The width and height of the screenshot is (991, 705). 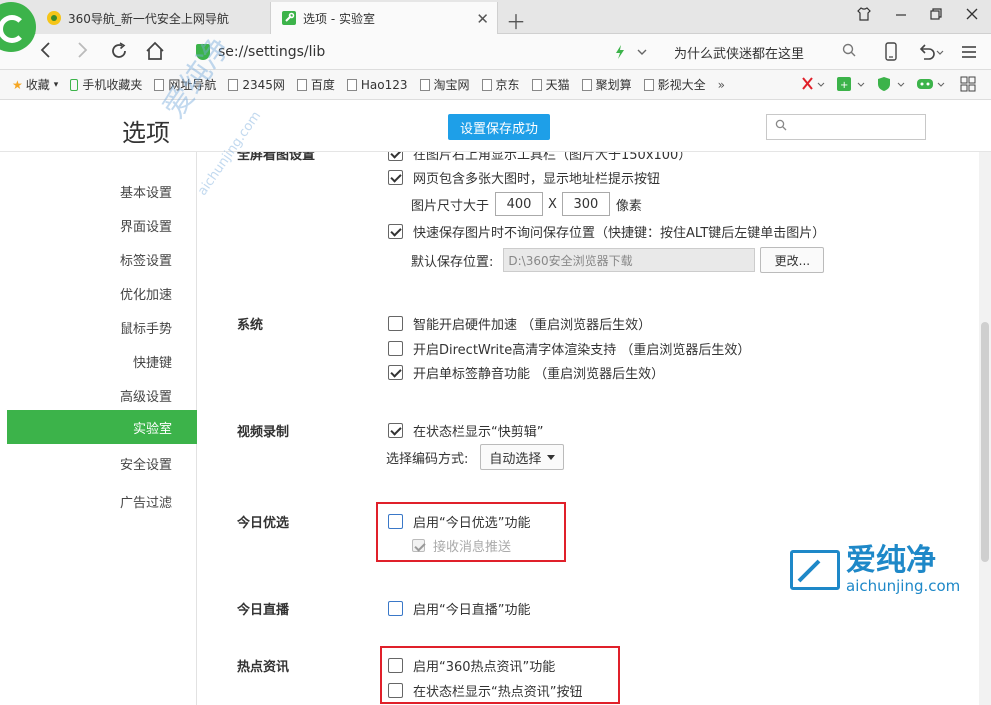 What do you see at coordinates (155, 53) in the screenshot?
I see `home-icon` at bounding box center [155, 53].